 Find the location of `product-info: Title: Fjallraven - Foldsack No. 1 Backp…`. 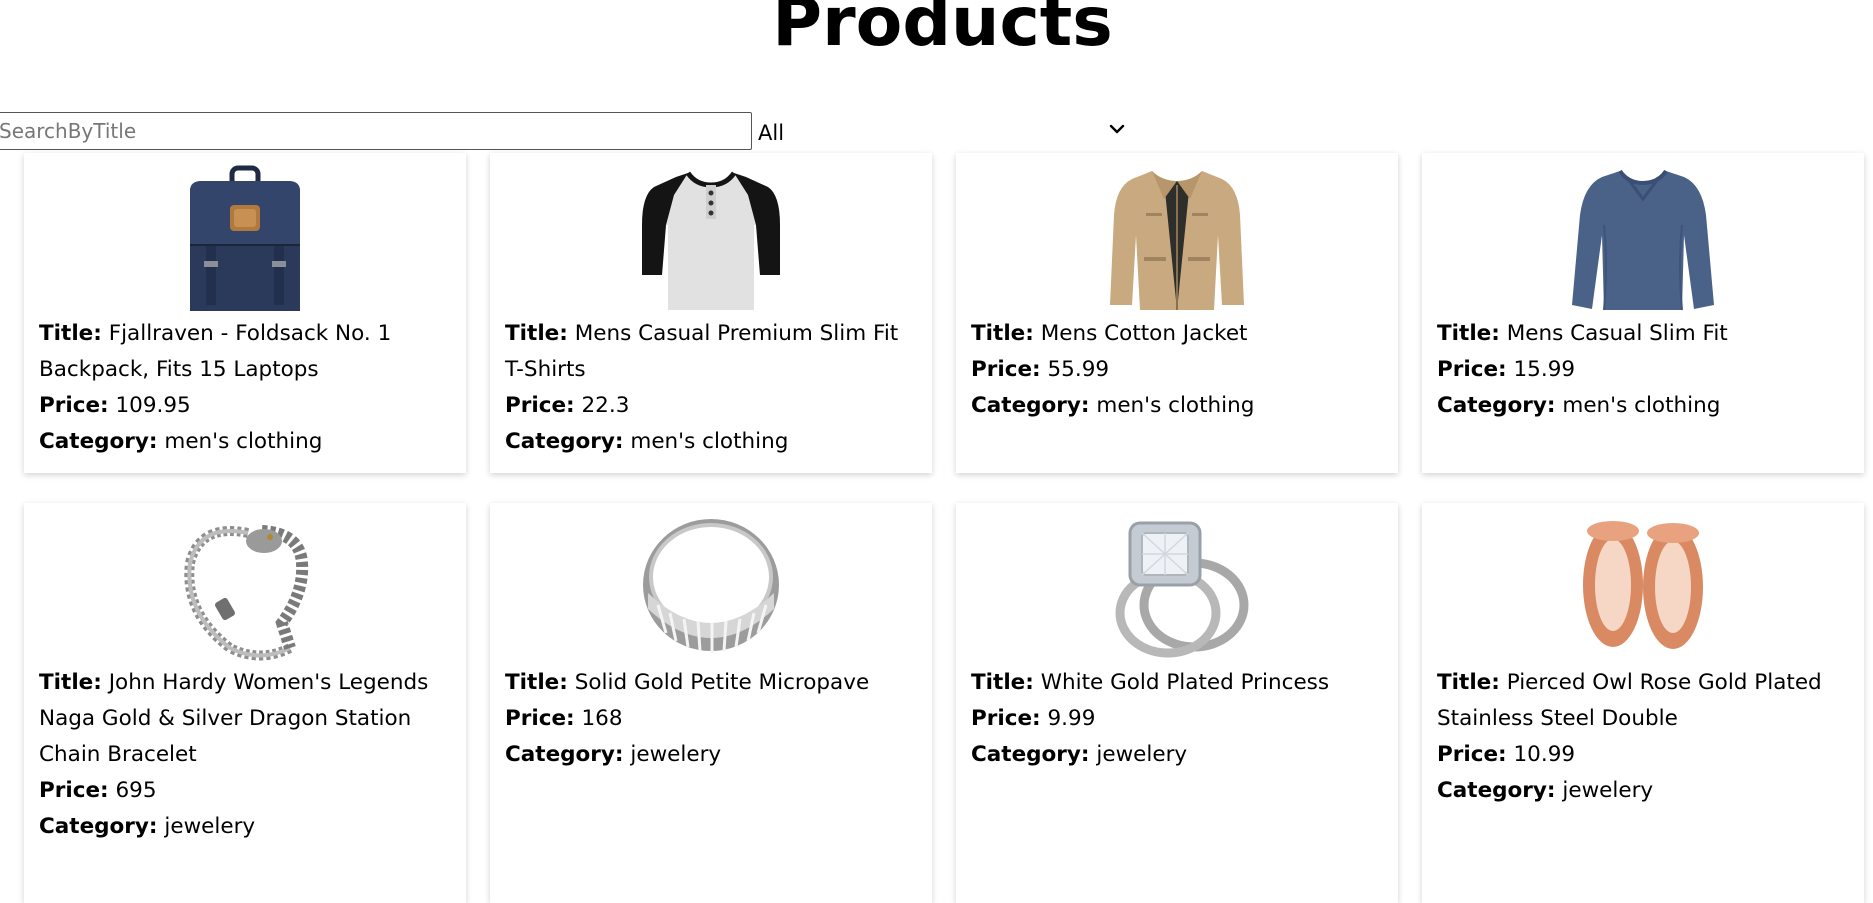

product-info: Title: Fjallraven - Foldsack No. 1 Backp… is located at coordinates (245, 388).